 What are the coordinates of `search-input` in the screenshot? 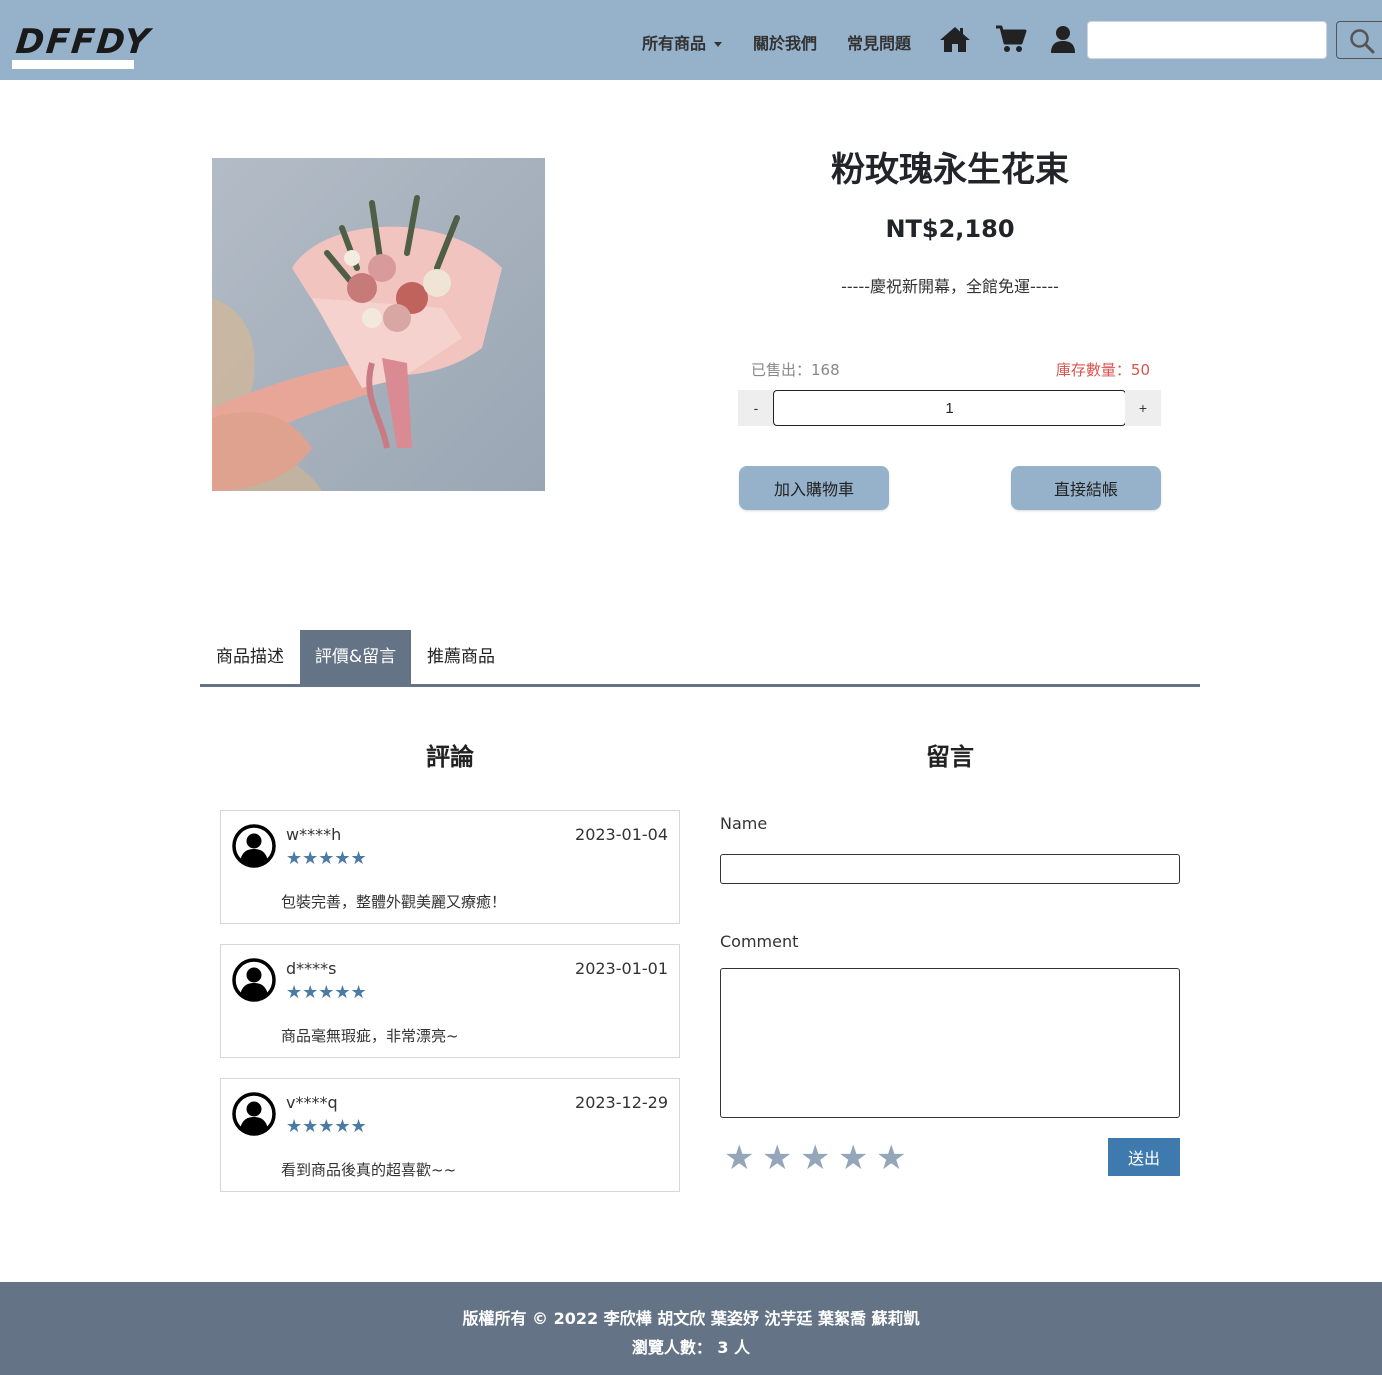 It's located at (1207, 40).